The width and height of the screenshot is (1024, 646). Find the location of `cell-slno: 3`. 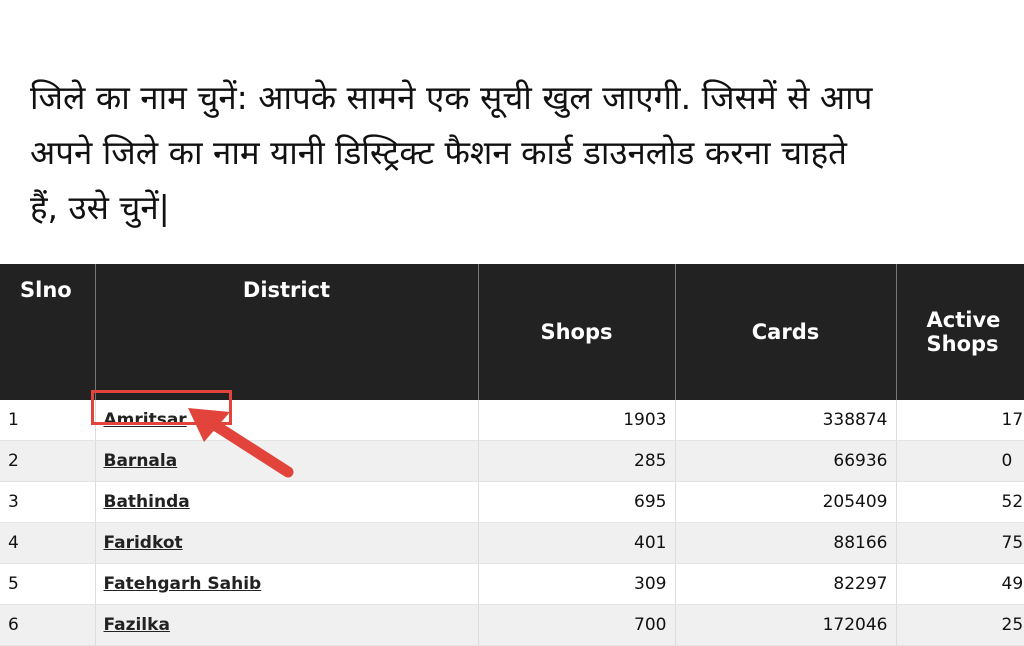

cell-slno: 3 is located at coordinates (48, 502).